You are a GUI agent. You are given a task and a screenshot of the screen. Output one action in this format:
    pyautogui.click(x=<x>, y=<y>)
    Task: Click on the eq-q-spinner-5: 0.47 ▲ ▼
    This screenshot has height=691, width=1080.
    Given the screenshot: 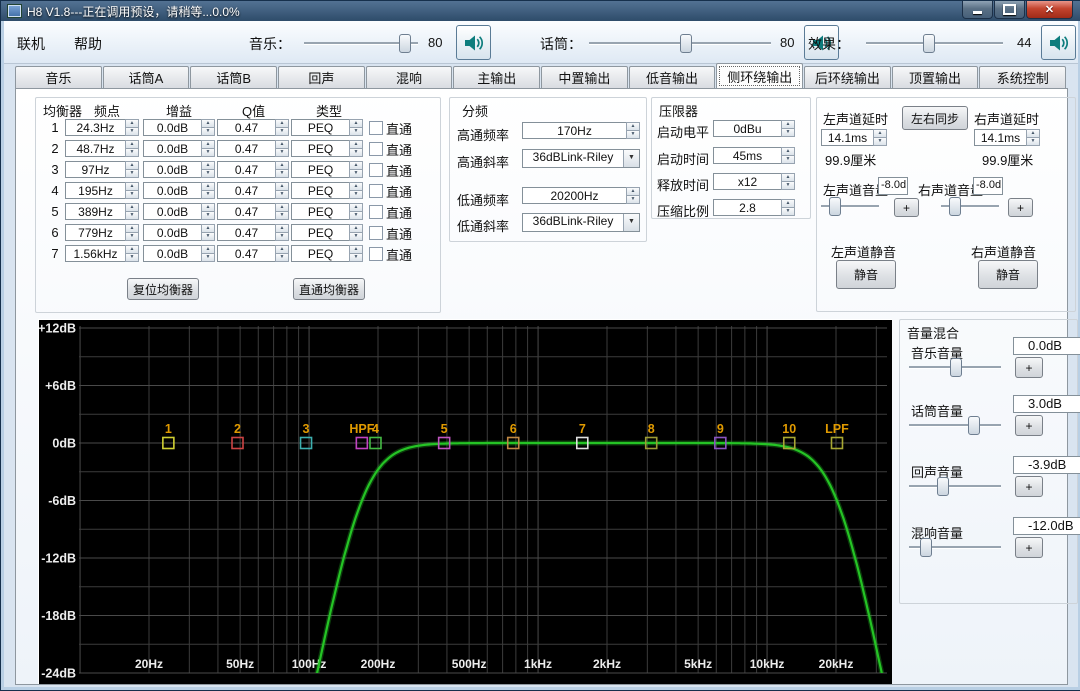 What is the action you would take?
    pyautogui.click(x=253, y=211)
    